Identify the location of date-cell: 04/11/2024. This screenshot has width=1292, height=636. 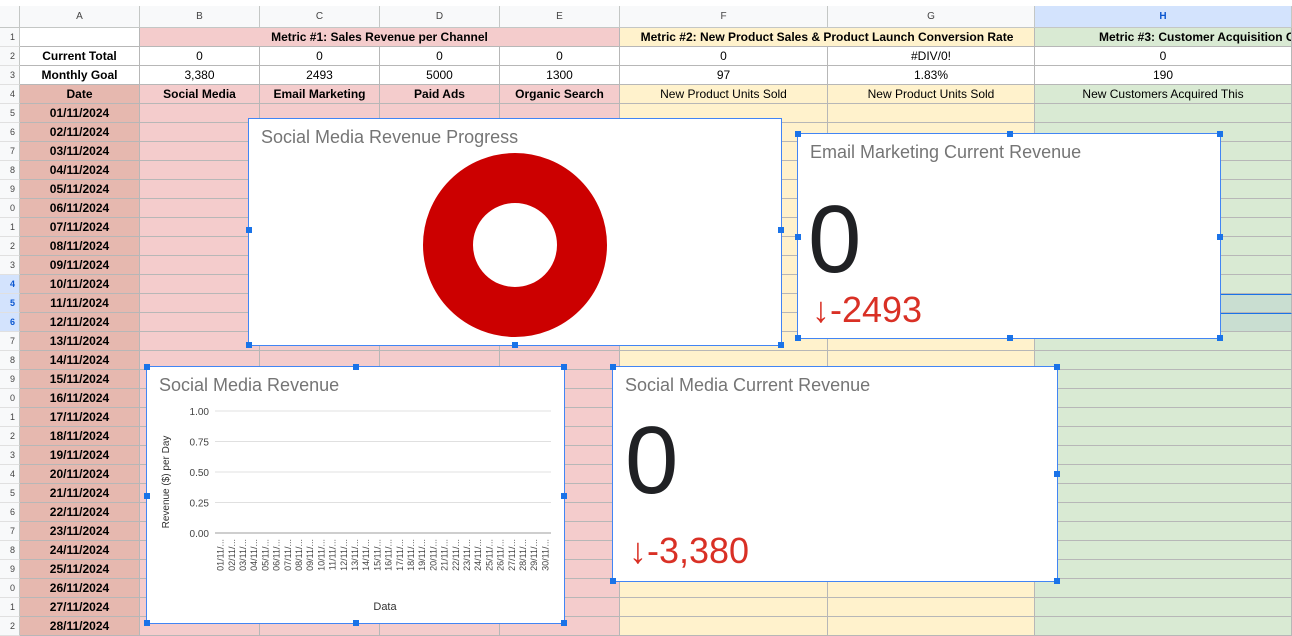
(80, 170).